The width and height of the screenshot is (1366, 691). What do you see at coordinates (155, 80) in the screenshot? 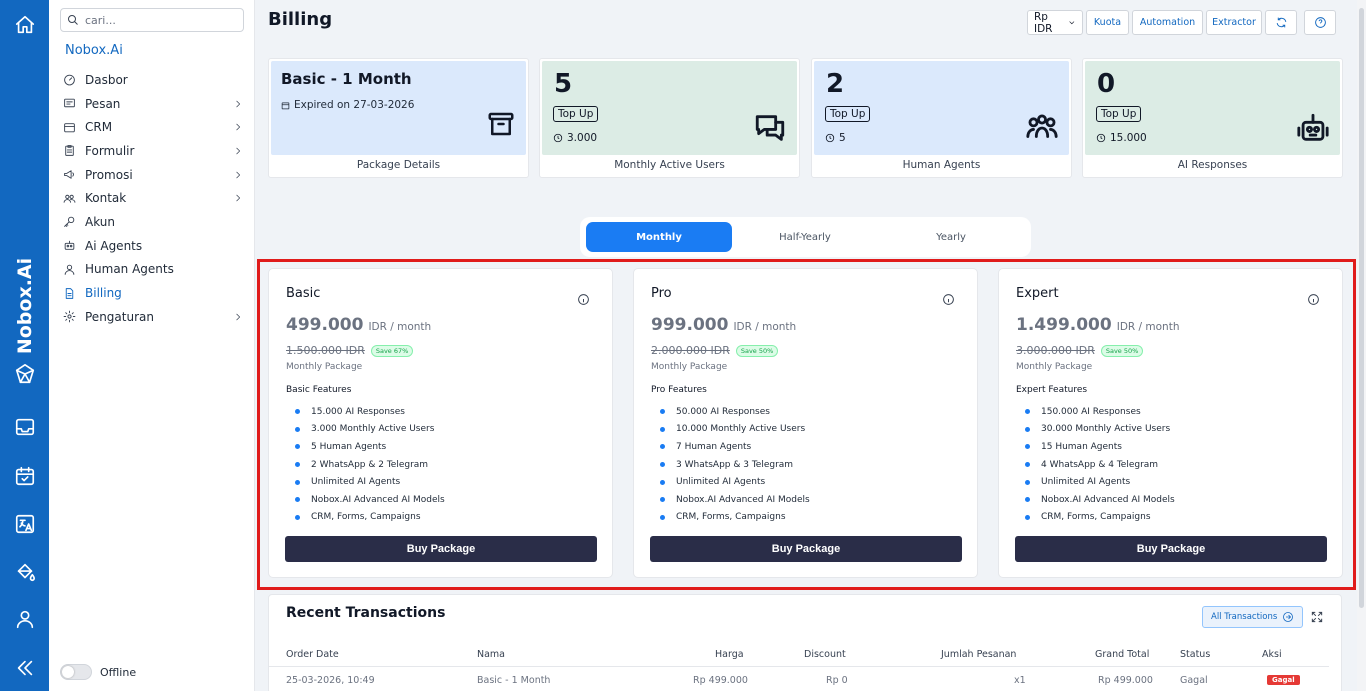
I see `sidebar-item-dasbor: Dasbor` at bounding box center [155, 80].